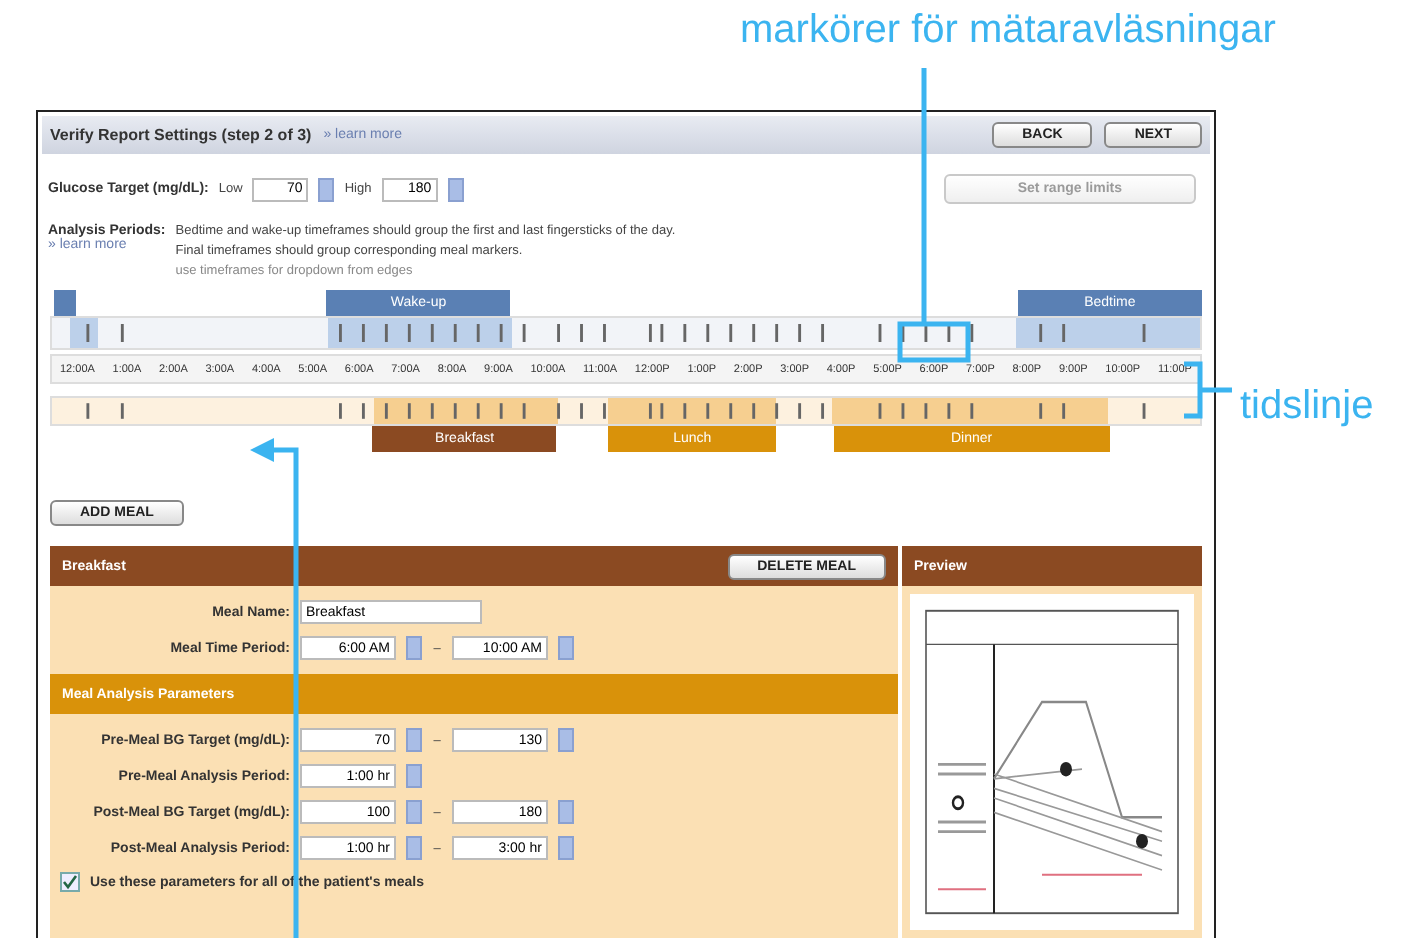 Image resolution: width=1424 pixels, height=938 pixels. What do you see at coordinates (65, 303) in the screenshot?
I see `period-handle` at bounding box center [65, 303].